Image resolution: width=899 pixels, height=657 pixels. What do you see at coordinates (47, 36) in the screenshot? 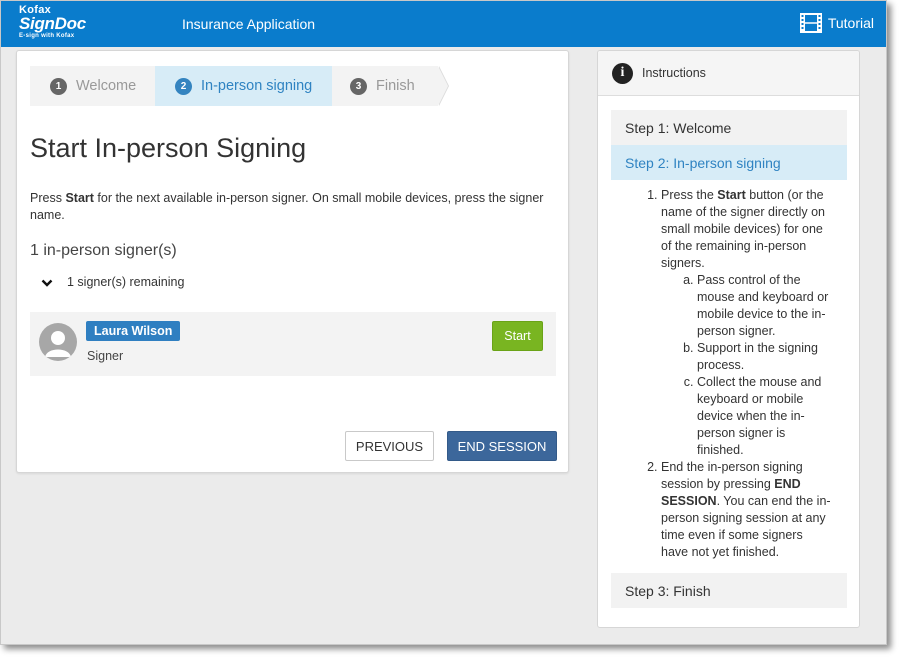
I see `logo-tagline: E-sign with Kofax` at bounding box center [47, 36].